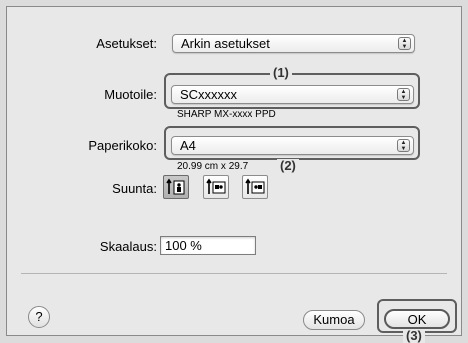 The width and height of the screenshot is (468, 343). I want to click on callout-3-number: (3), so click(414, 336).